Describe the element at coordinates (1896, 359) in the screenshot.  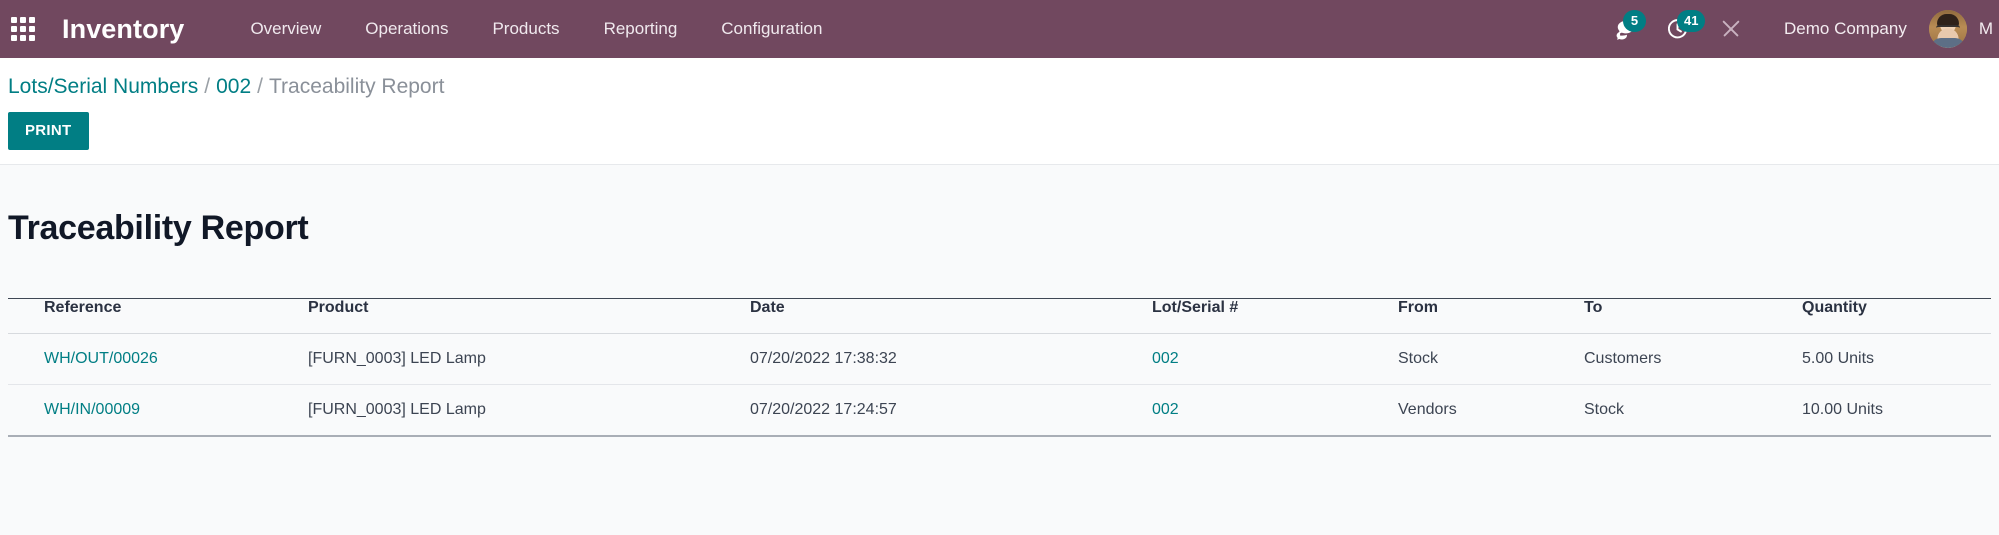
I see `cell-quantity: 5.00 Units` at that location.